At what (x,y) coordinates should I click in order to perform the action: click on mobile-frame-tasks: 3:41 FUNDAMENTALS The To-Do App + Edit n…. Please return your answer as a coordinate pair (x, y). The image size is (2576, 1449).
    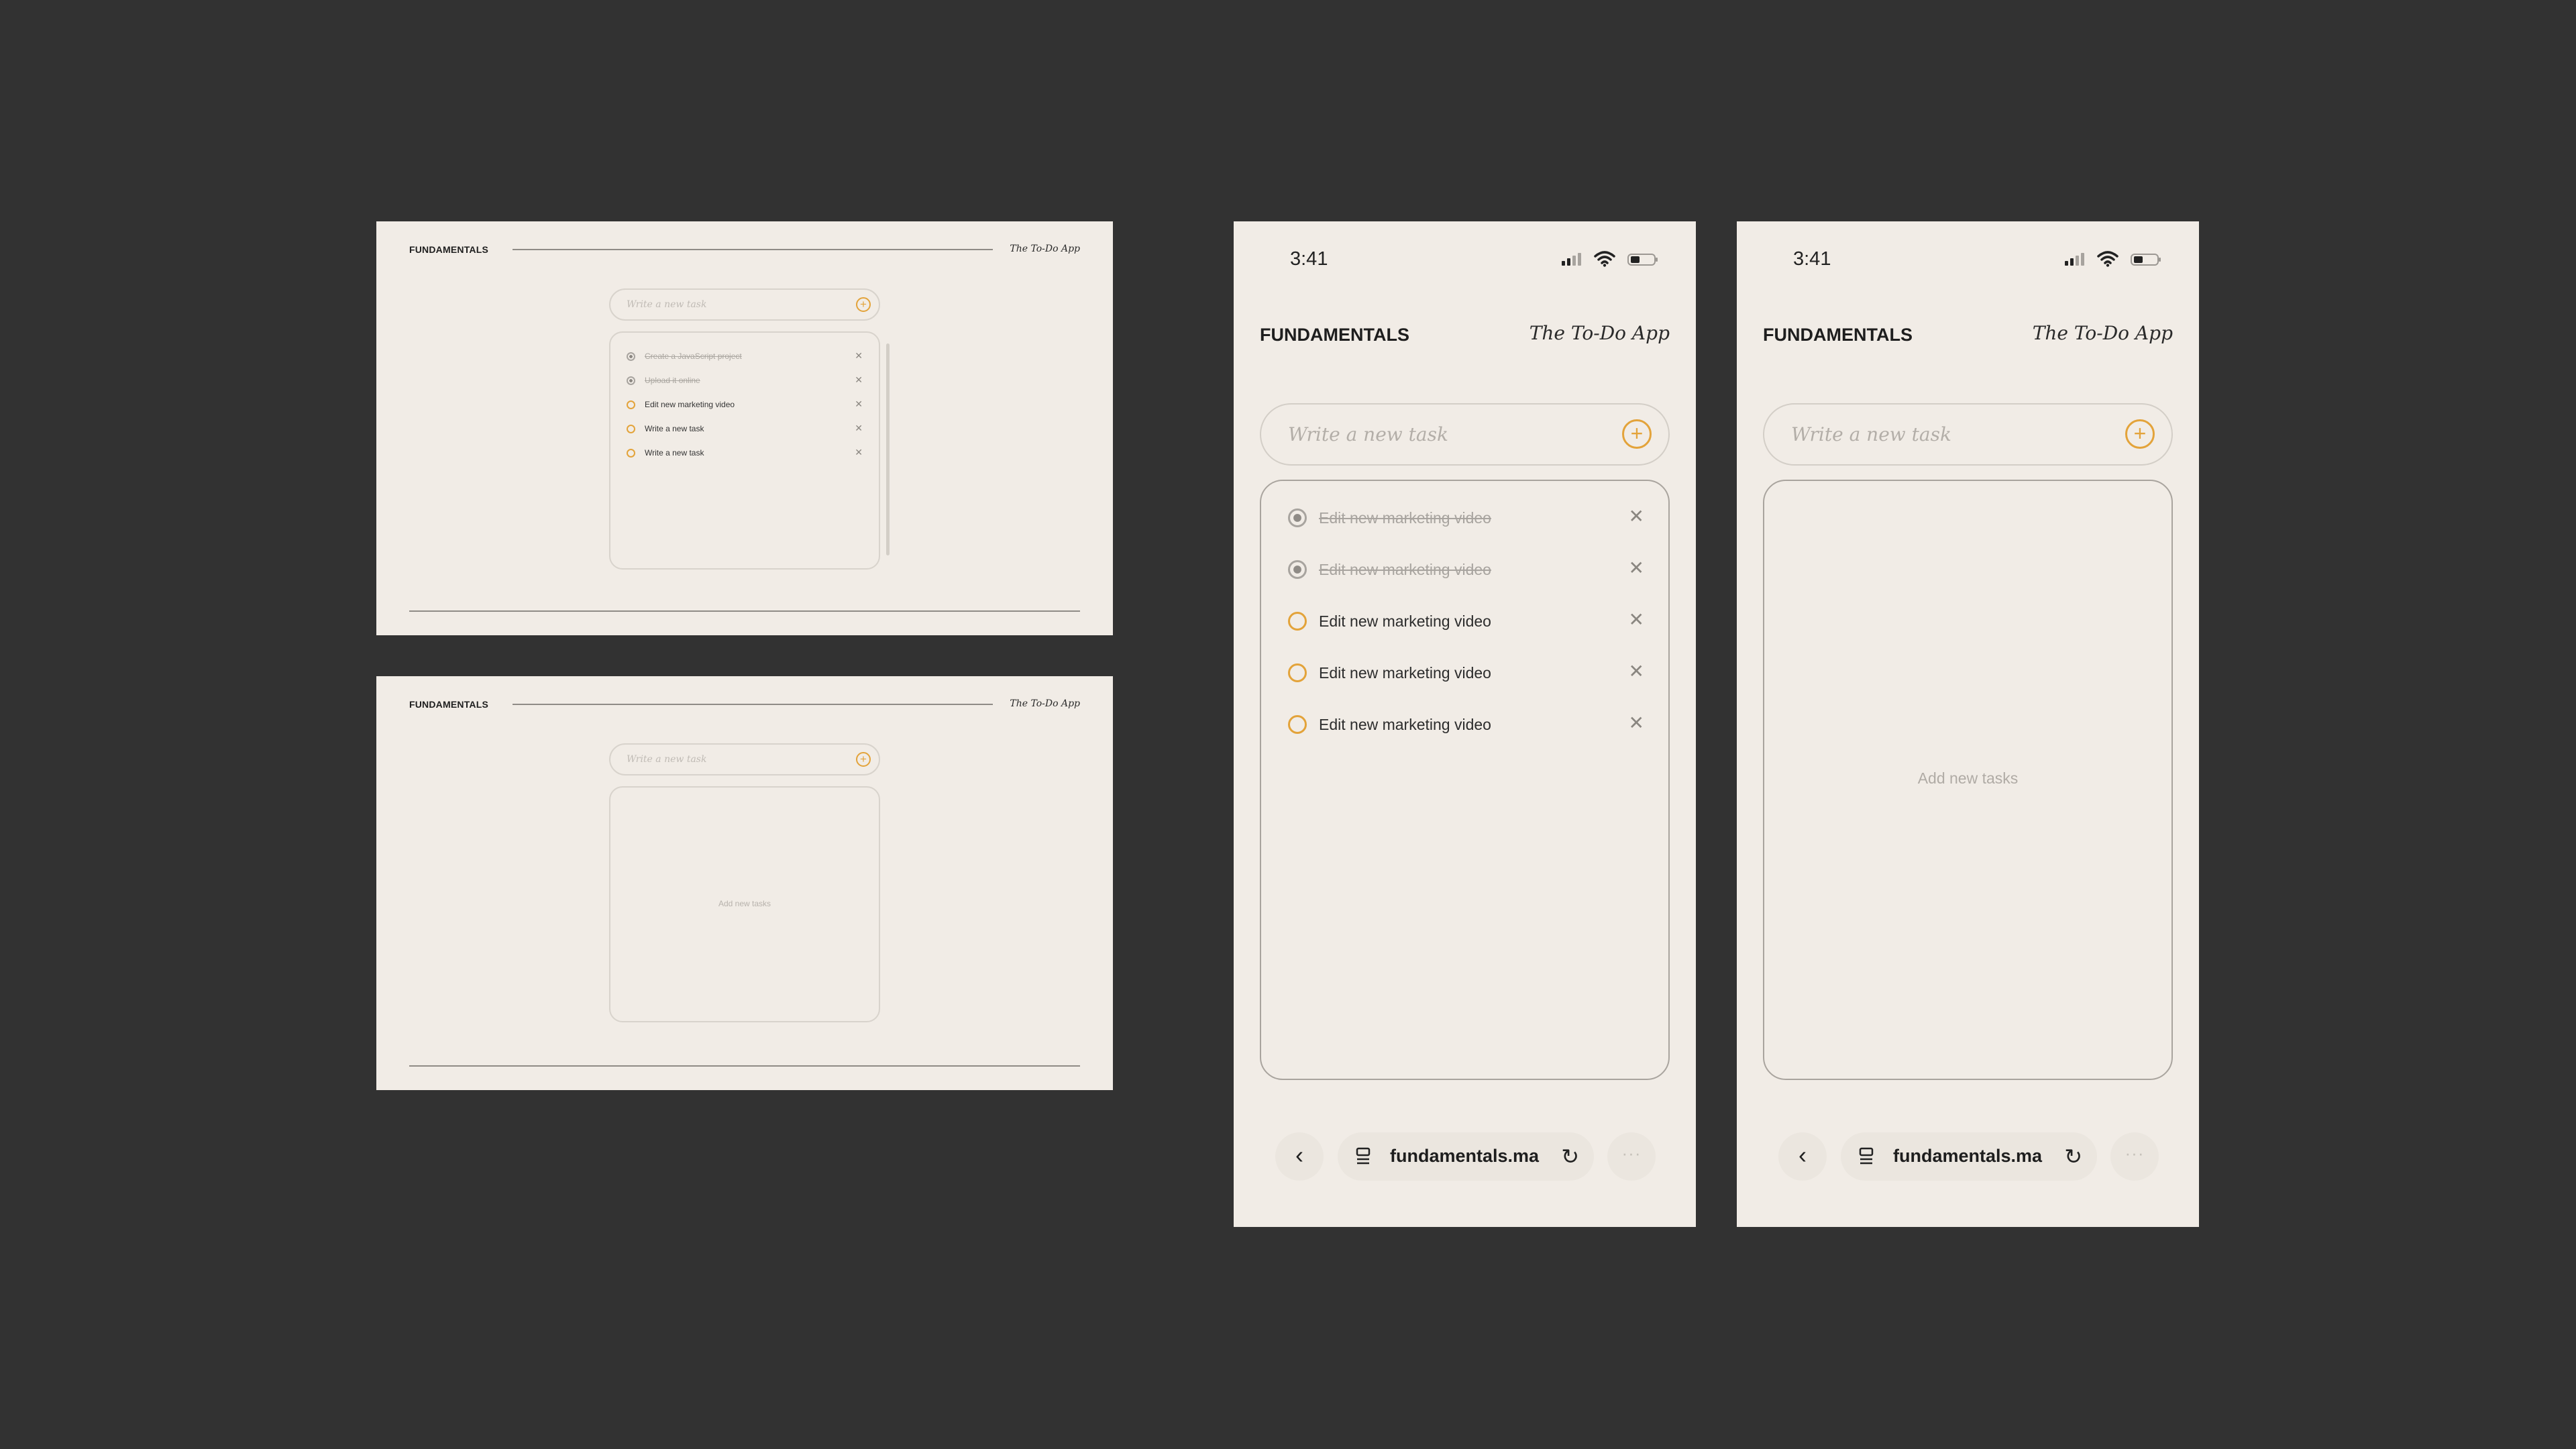
    Looking at the image, I should click on (1465, 724).